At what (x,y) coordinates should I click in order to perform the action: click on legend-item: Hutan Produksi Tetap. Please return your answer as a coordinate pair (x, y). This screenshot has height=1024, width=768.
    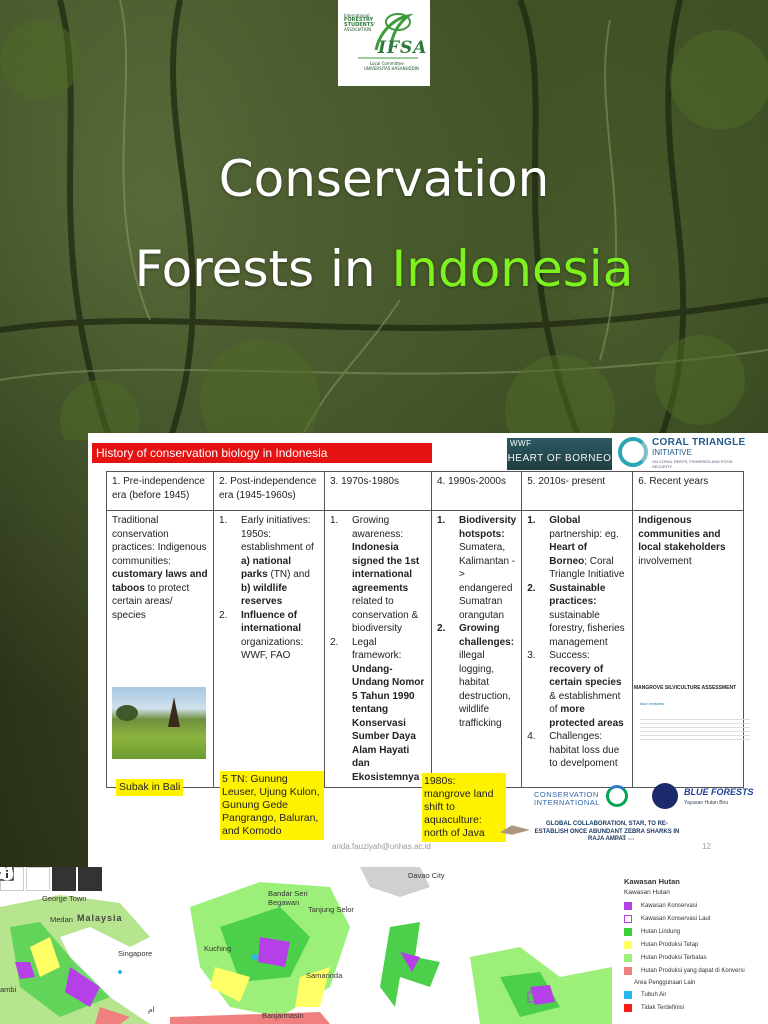
    Looking at the image, I should click on (661, 944).